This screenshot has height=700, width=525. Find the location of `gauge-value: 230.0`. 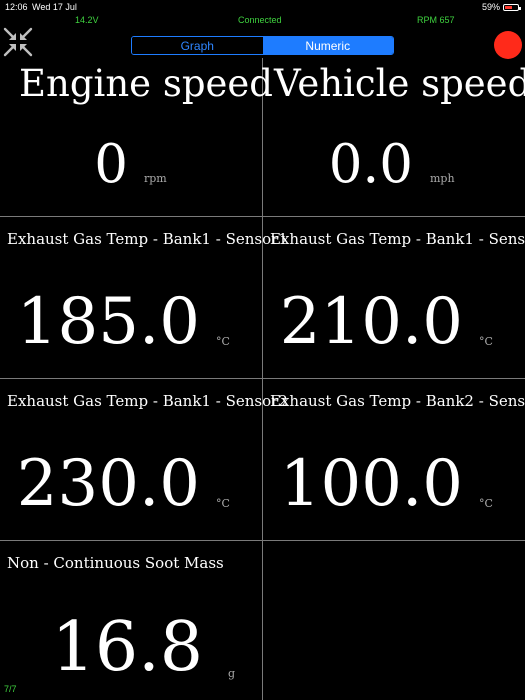

gauge-value: 230.0 is located at coordinates (108, 484).